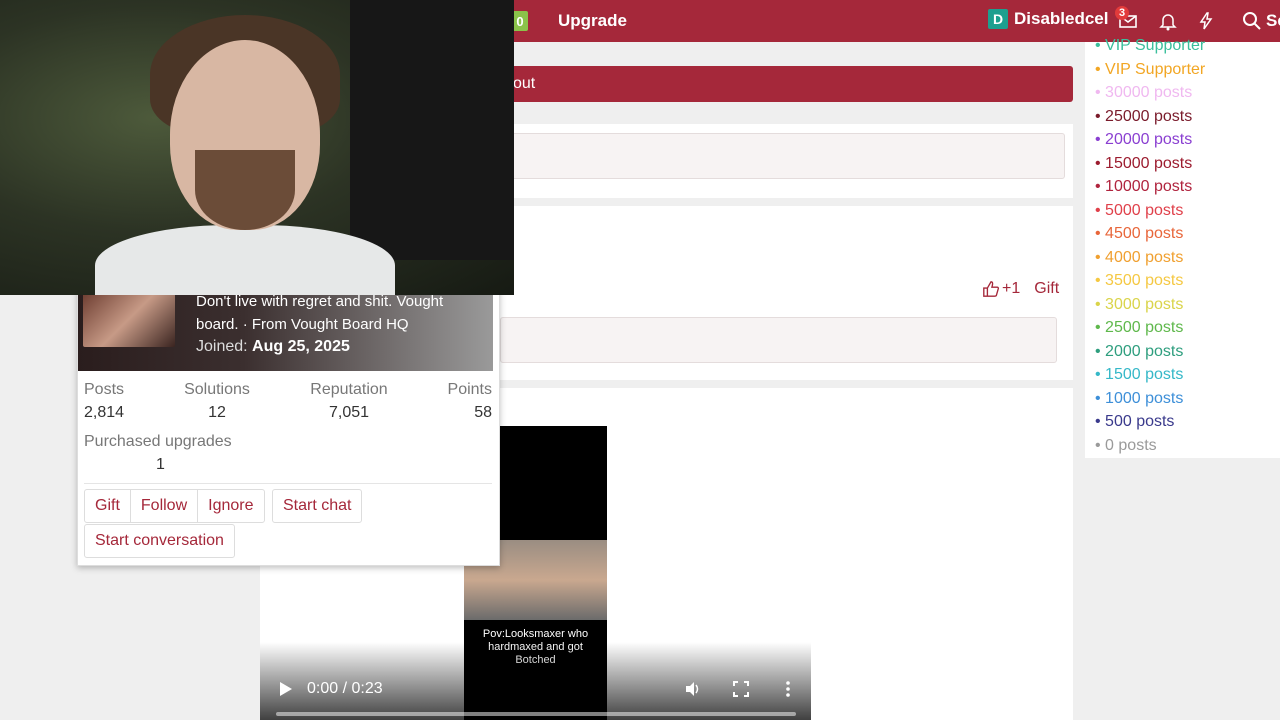  I want to click on legend-item: • 15000 posts, so click(1144, 163).